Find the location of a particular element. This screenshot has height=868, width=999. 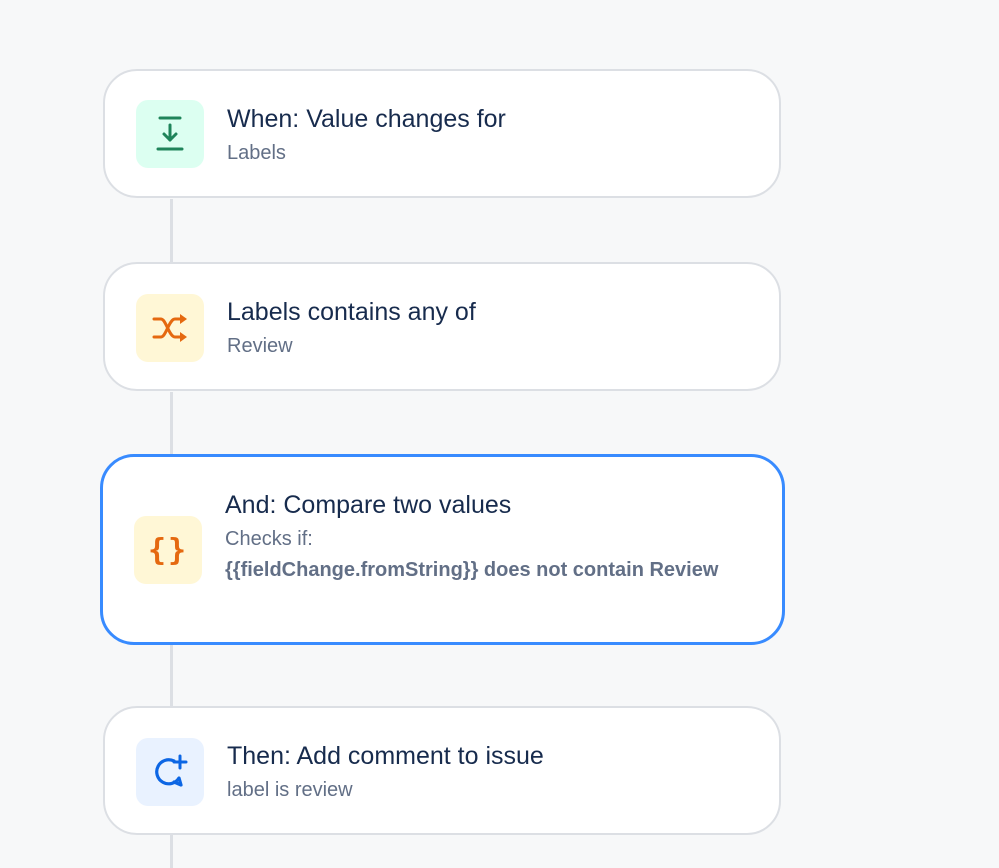

action-subtitle: label is review is located at coordinates (290, 790).